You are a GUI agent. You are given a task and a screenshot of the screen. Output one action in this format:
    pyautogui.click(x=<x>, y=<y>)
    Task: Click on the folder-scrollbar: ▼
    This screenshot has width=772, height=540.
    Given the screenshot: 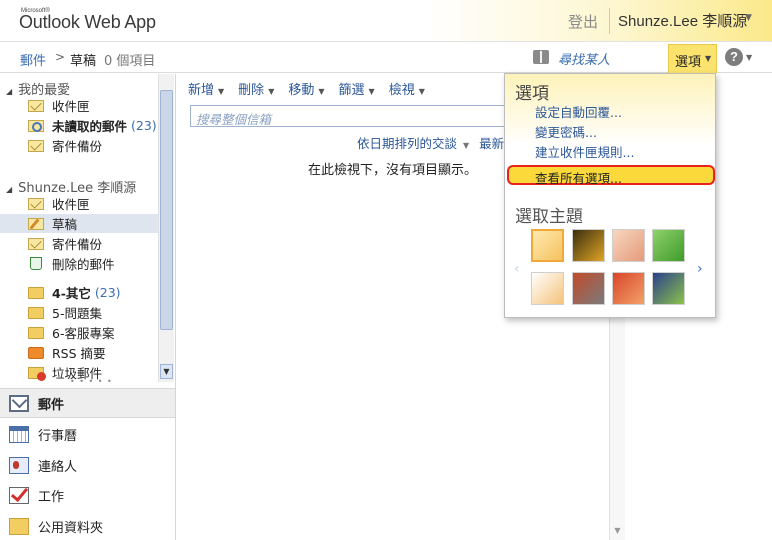 What is the action you would take?
    pyautogui.click(x=166, y=228)
    